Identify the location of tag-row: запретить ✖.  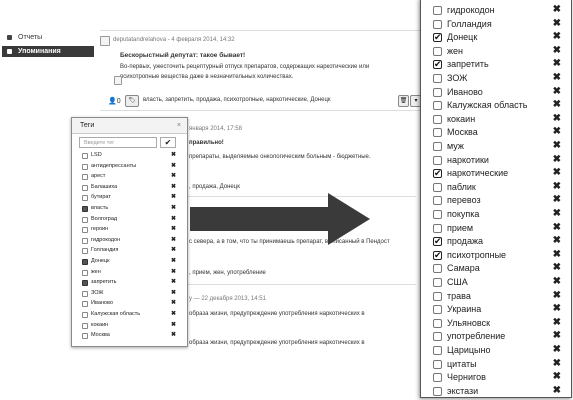
(130, 282).